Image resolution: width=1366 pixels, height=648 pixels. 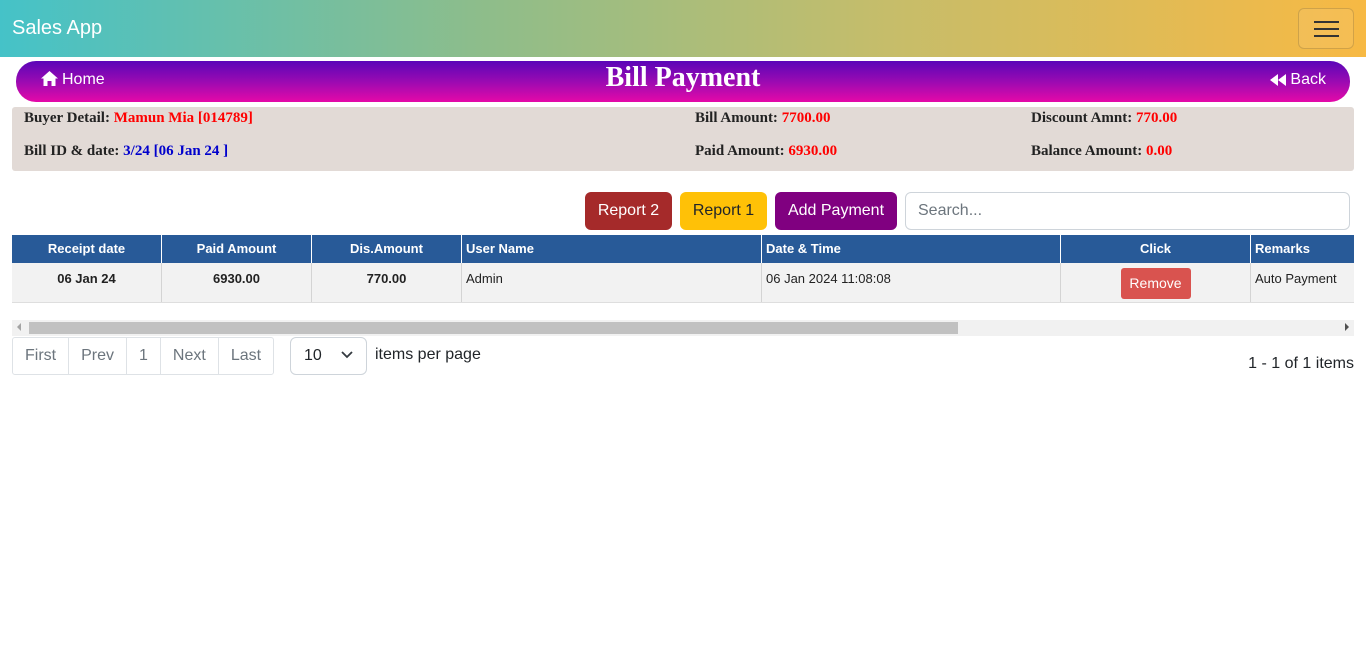 I want to click on backward-icon, so click(x=1278, y=80).